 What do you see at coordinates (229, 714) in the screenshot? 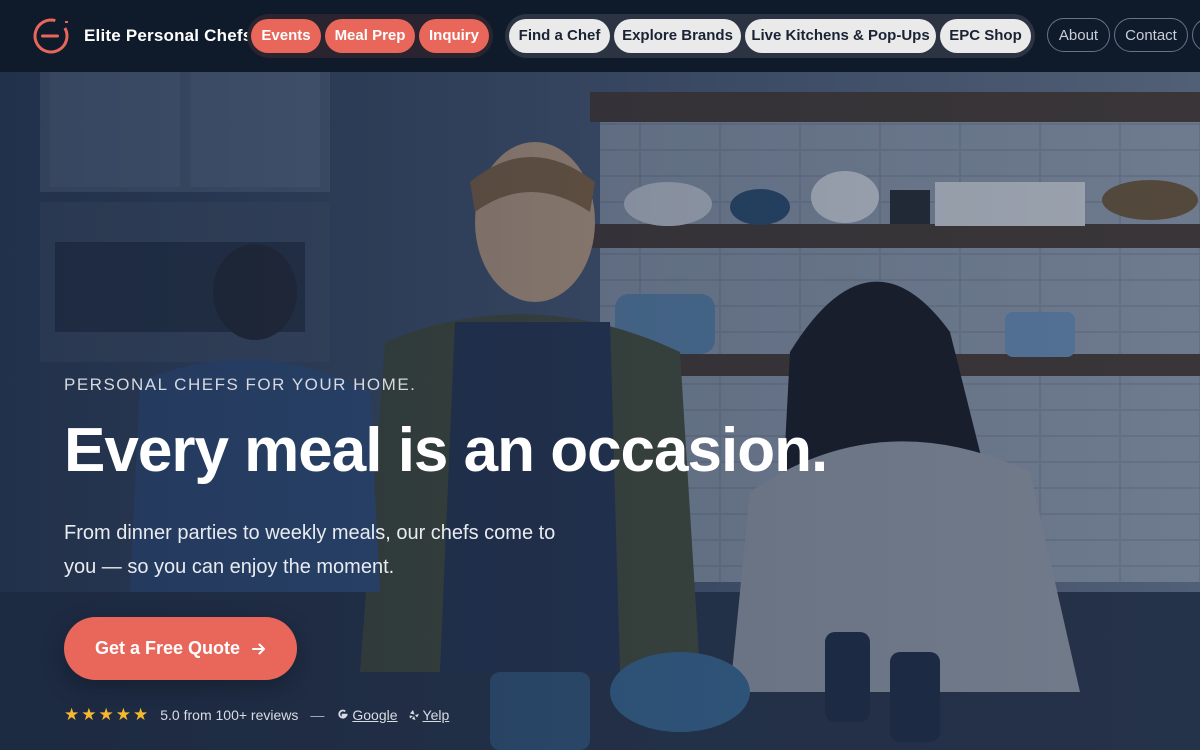
I see `review-text: 5.0 from 100+ reviews` at bounding box center [229, 714].